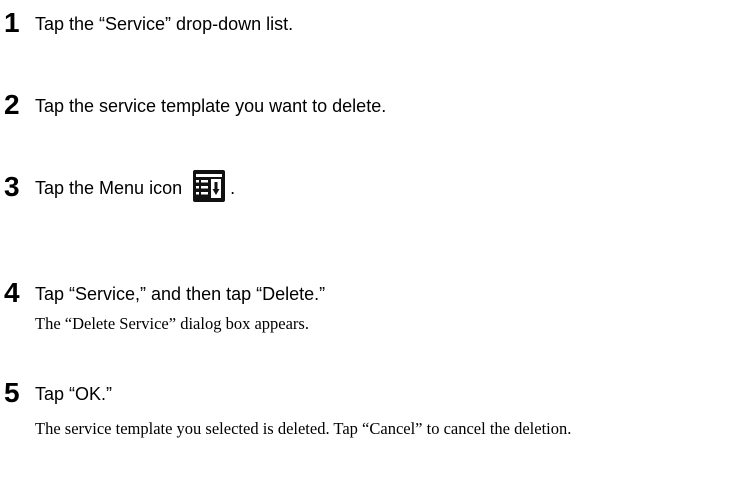 The image size is (749, 502). What do you see at coordinates (12, 392) in the screenshot?
I see `step-number: 5` at bounding box center [12, 392].